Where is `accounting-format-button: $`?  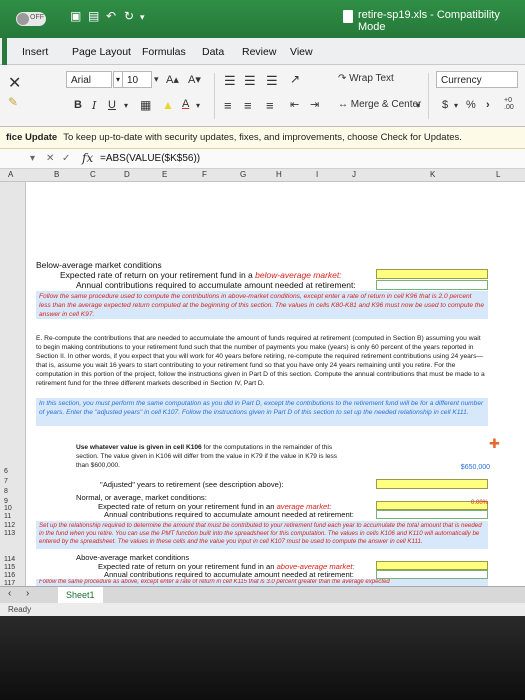
accounting-format-button: $ is located at coordinates (445, 105).